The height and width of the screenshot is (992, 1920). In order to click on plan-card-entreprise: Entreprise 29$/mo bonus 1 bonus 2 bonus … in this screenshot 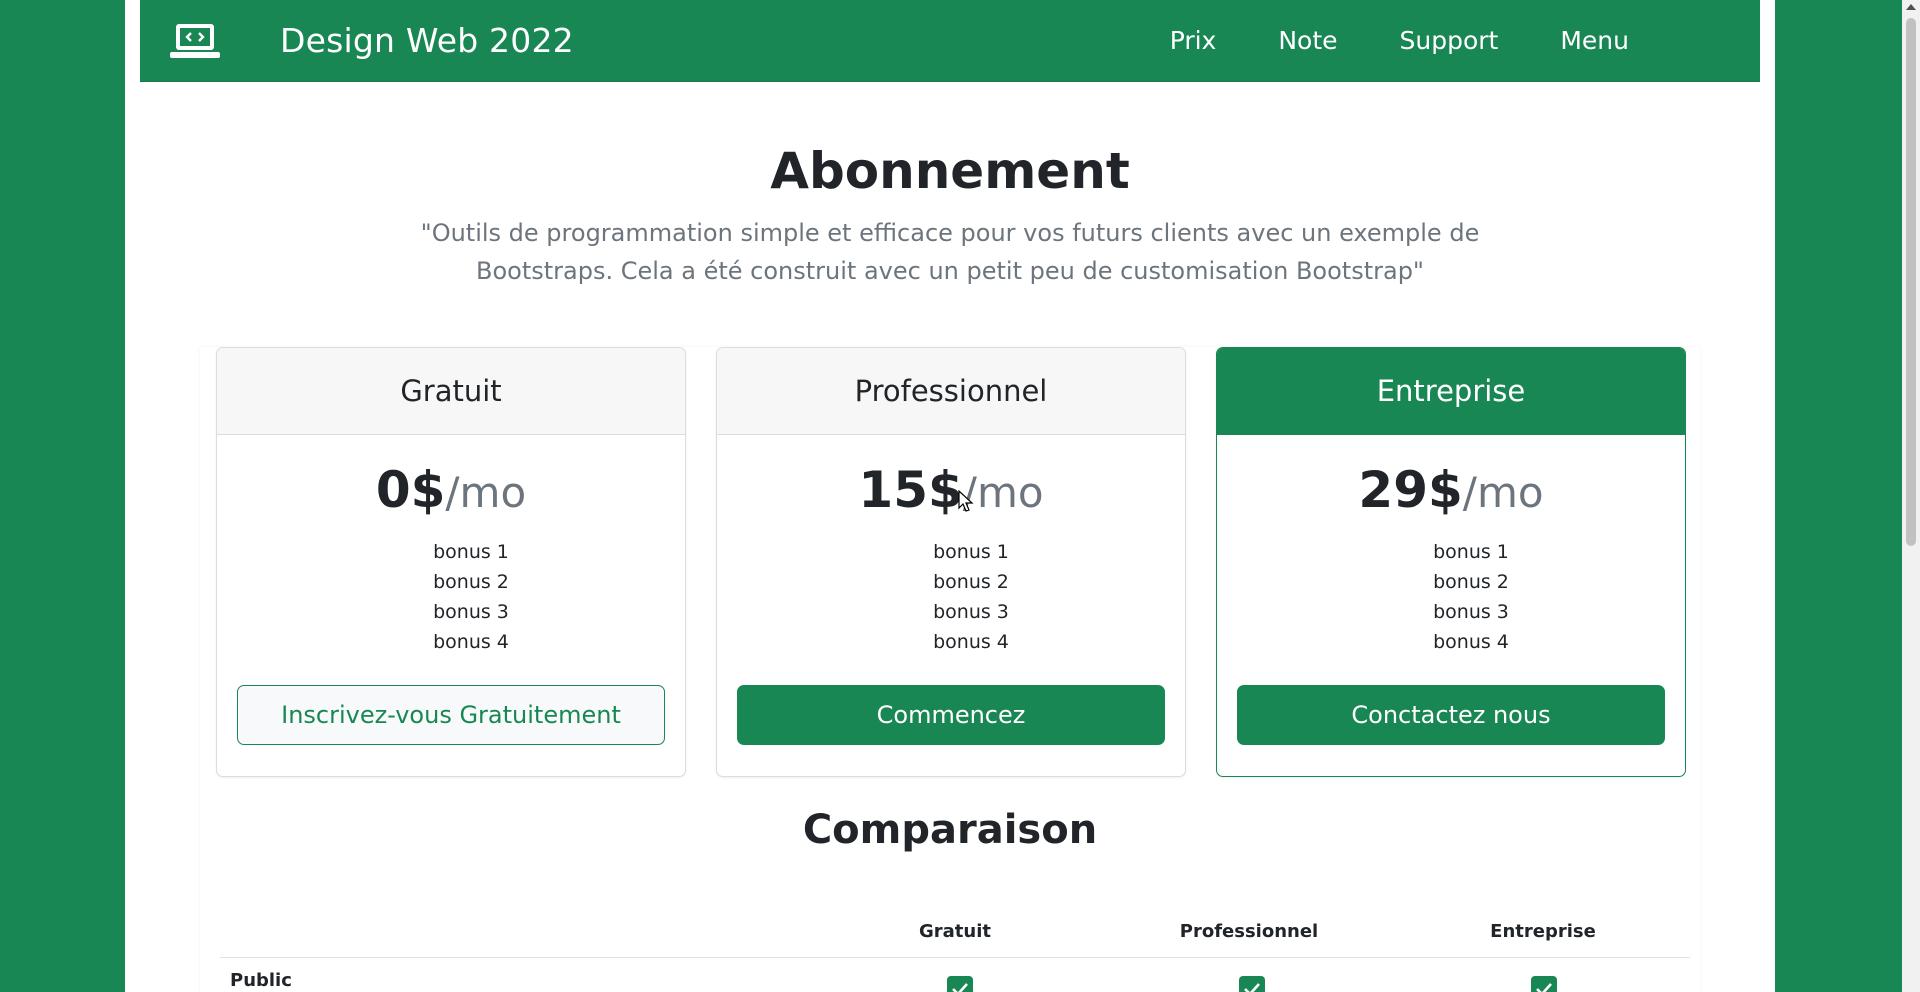, I will do `click(1451, 562)`.